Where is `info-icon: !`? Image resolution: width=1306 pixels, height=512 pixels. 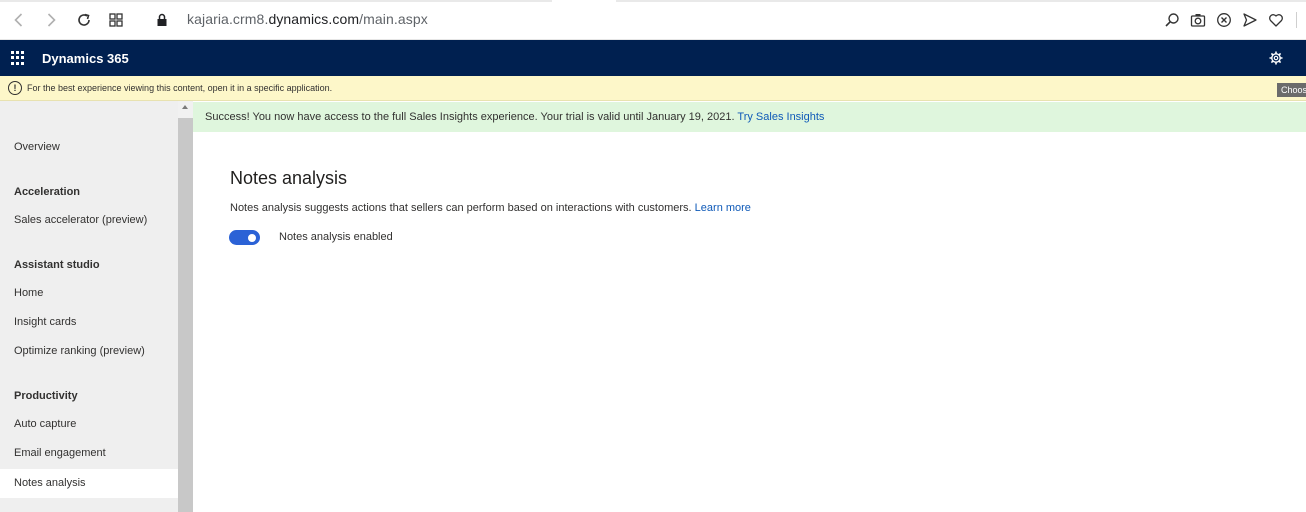
info-icon: ! is located at coordinates (15, 88).